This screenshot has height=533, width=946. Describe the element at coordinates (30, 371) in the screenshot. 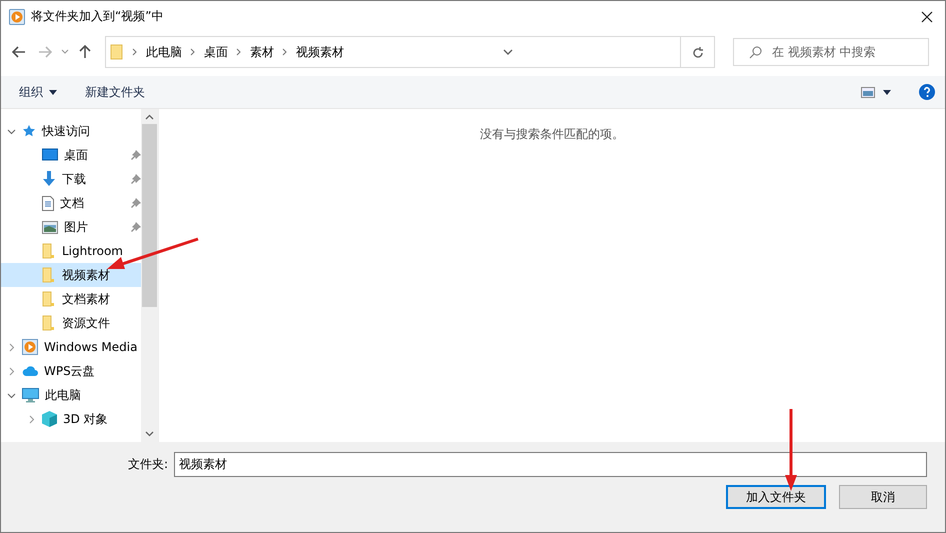

I see `cloud-icon` at that location.